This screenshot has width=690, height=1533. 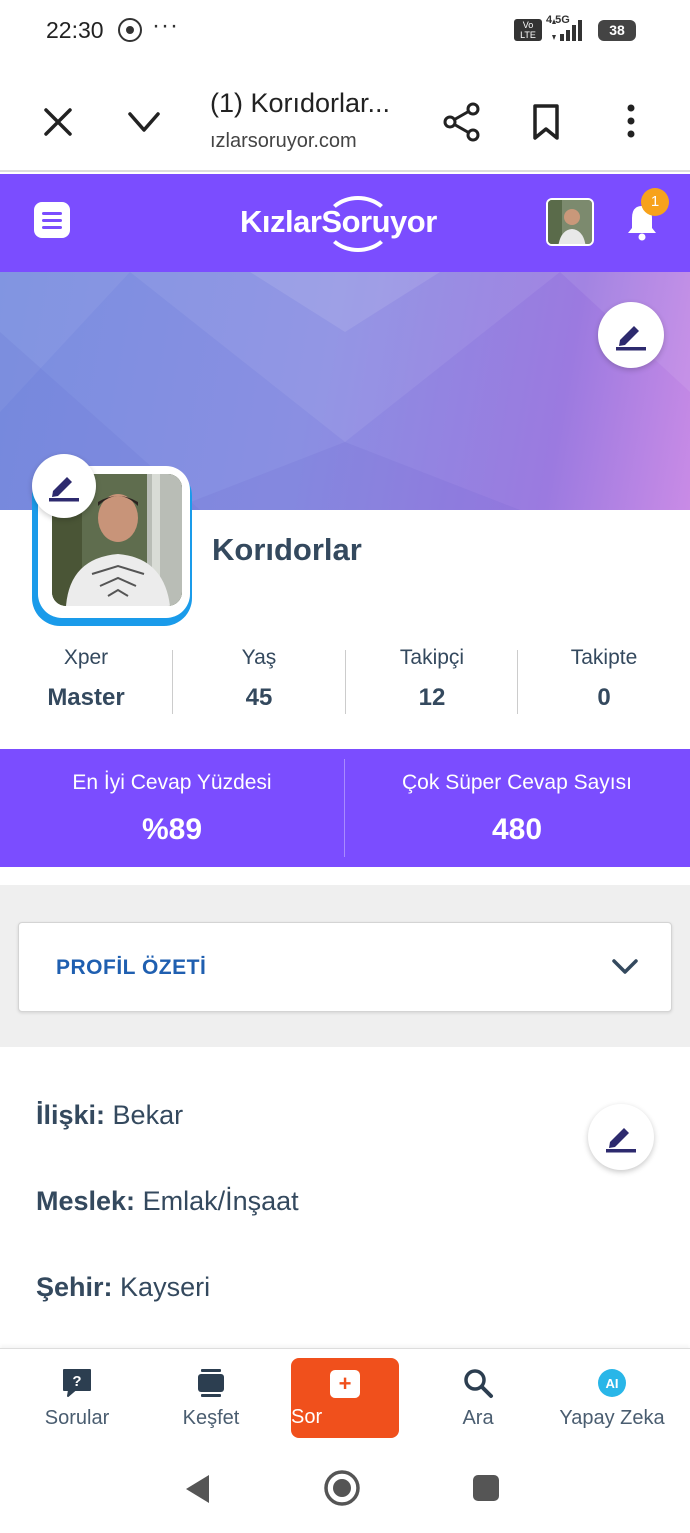 What do you see at coordinates (528, 30) in the screenshot?
I see `volte-icon: Vo LTE` at bounding box center [528, 30].